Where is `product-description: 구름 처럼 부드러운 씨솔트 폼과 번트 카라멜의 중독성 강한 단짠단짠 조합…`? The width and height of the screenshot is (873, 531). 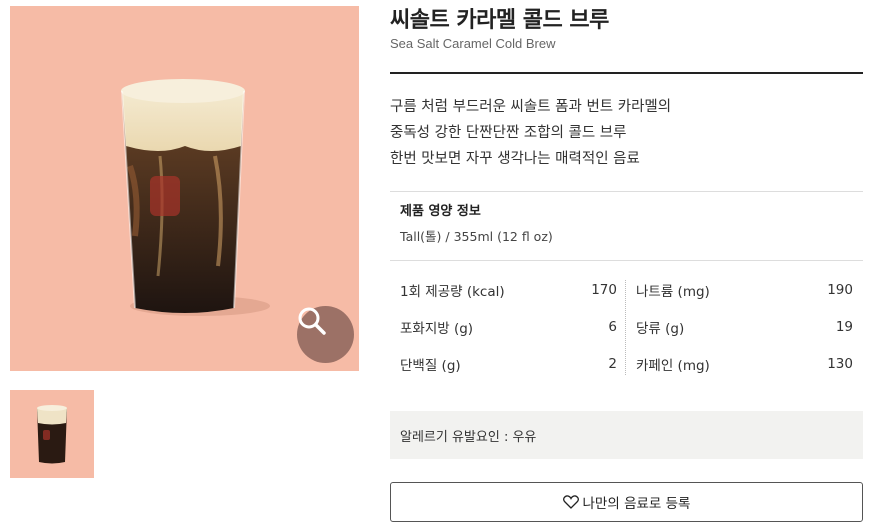
product-description: 구름 처럼 부드러운 씨솔트 폼과 번트 카라멜의 중독성 강한 단짠단짠 조합… is located at coordinates (530, 133).